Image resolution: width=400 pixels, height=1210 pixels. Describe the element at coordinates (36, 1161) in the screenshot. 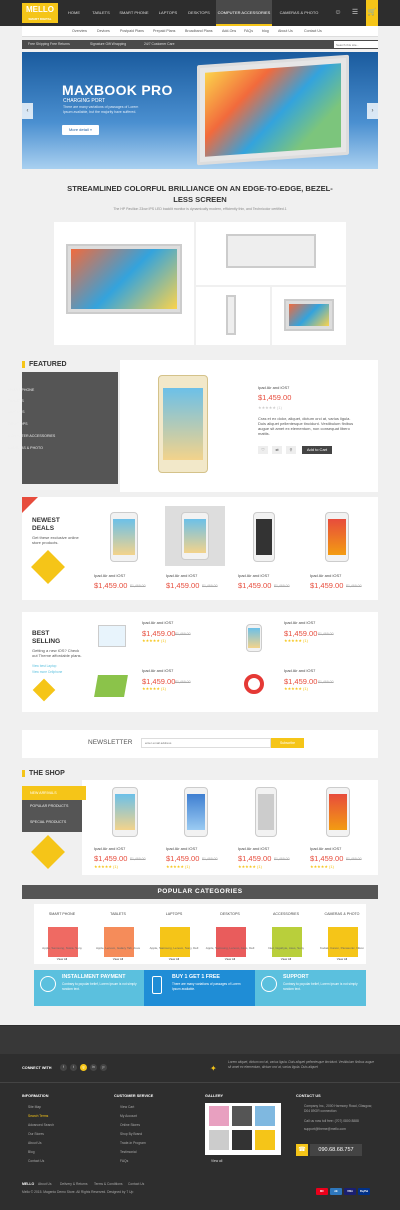

I see `footer-link: Contact Us` at that location.